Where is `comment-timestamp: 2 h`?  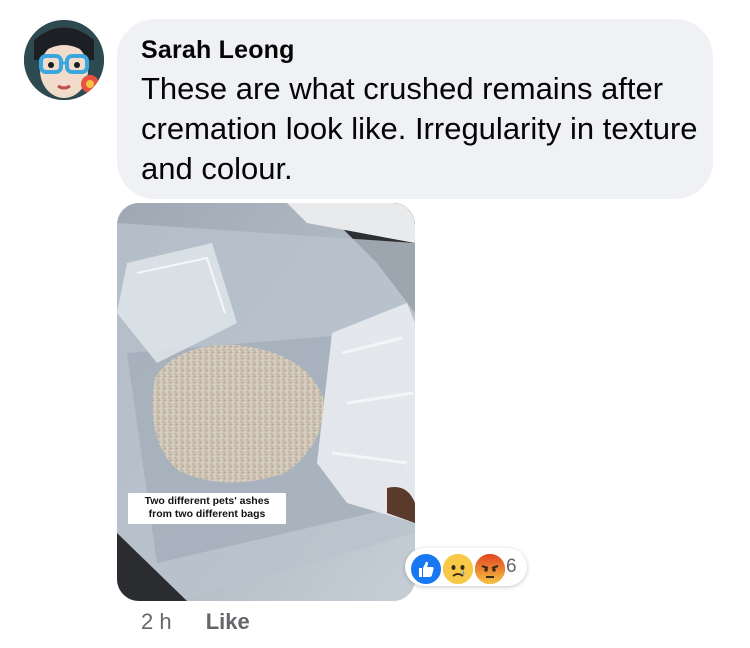
comment-timestamp: 2 h is located at coordinates (156, 621).